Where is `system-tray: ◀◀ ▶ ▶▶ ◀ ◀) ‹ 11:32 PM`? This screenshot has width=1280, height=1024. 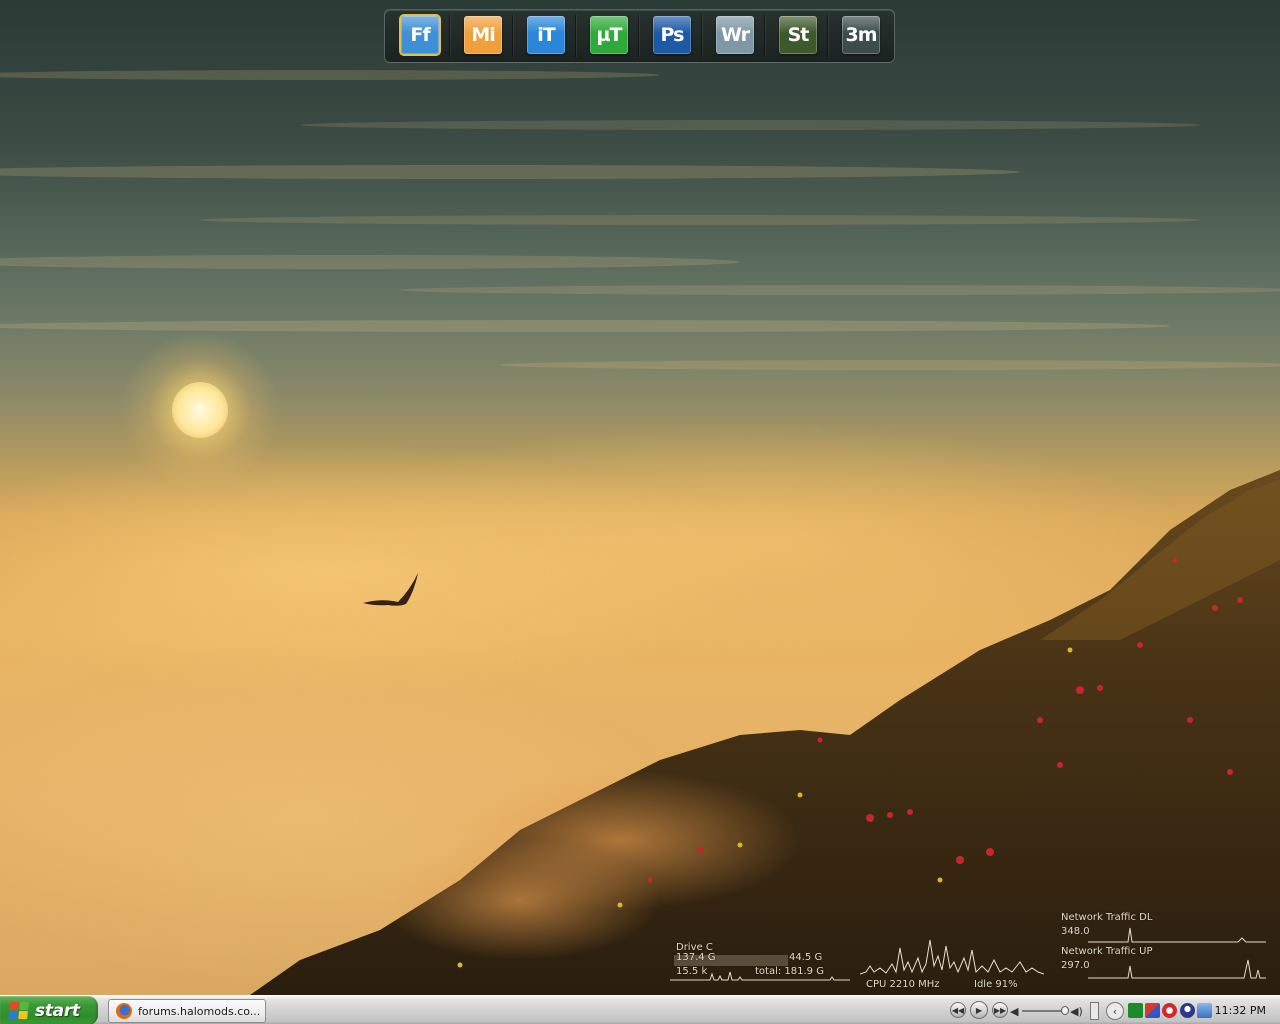 system-tray: ◀◀ ▶ ▶▶ ◀ ◀) ‹ 11:32 PM is located at coordinates (1113, 1010).